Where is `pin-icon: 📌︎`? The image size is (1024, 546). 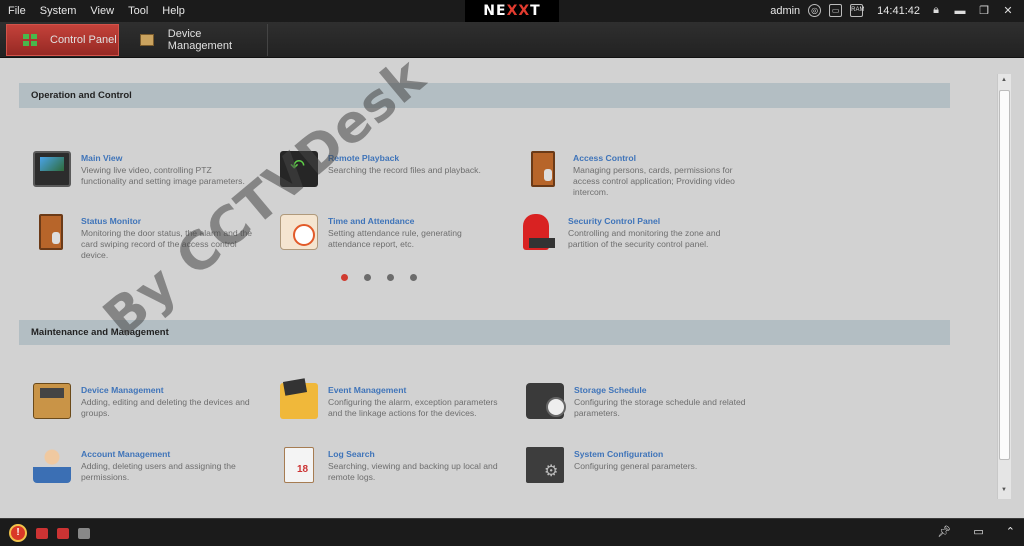 pin-icon: 📌︎ is located at coordinates (944, 531).